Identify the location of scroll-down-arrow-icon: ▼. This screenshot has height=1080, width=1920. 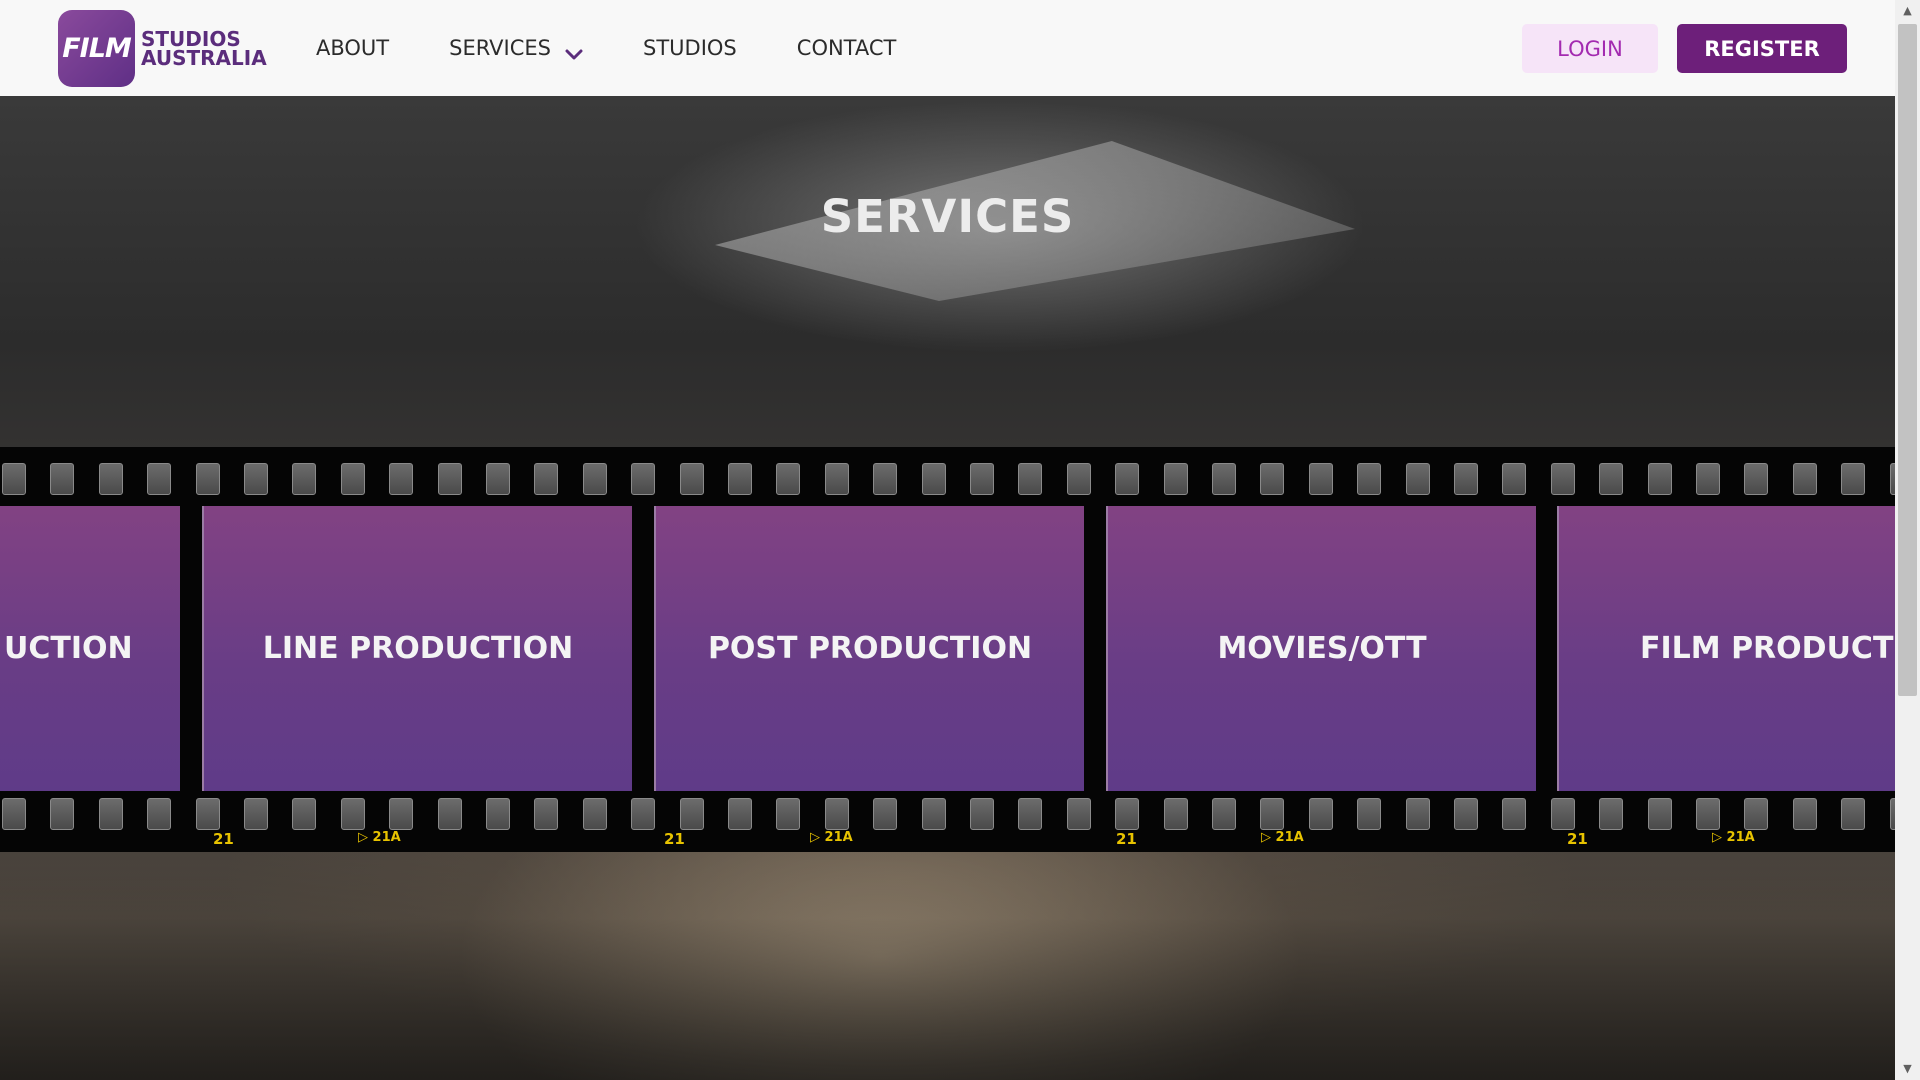
(1907, 1069).